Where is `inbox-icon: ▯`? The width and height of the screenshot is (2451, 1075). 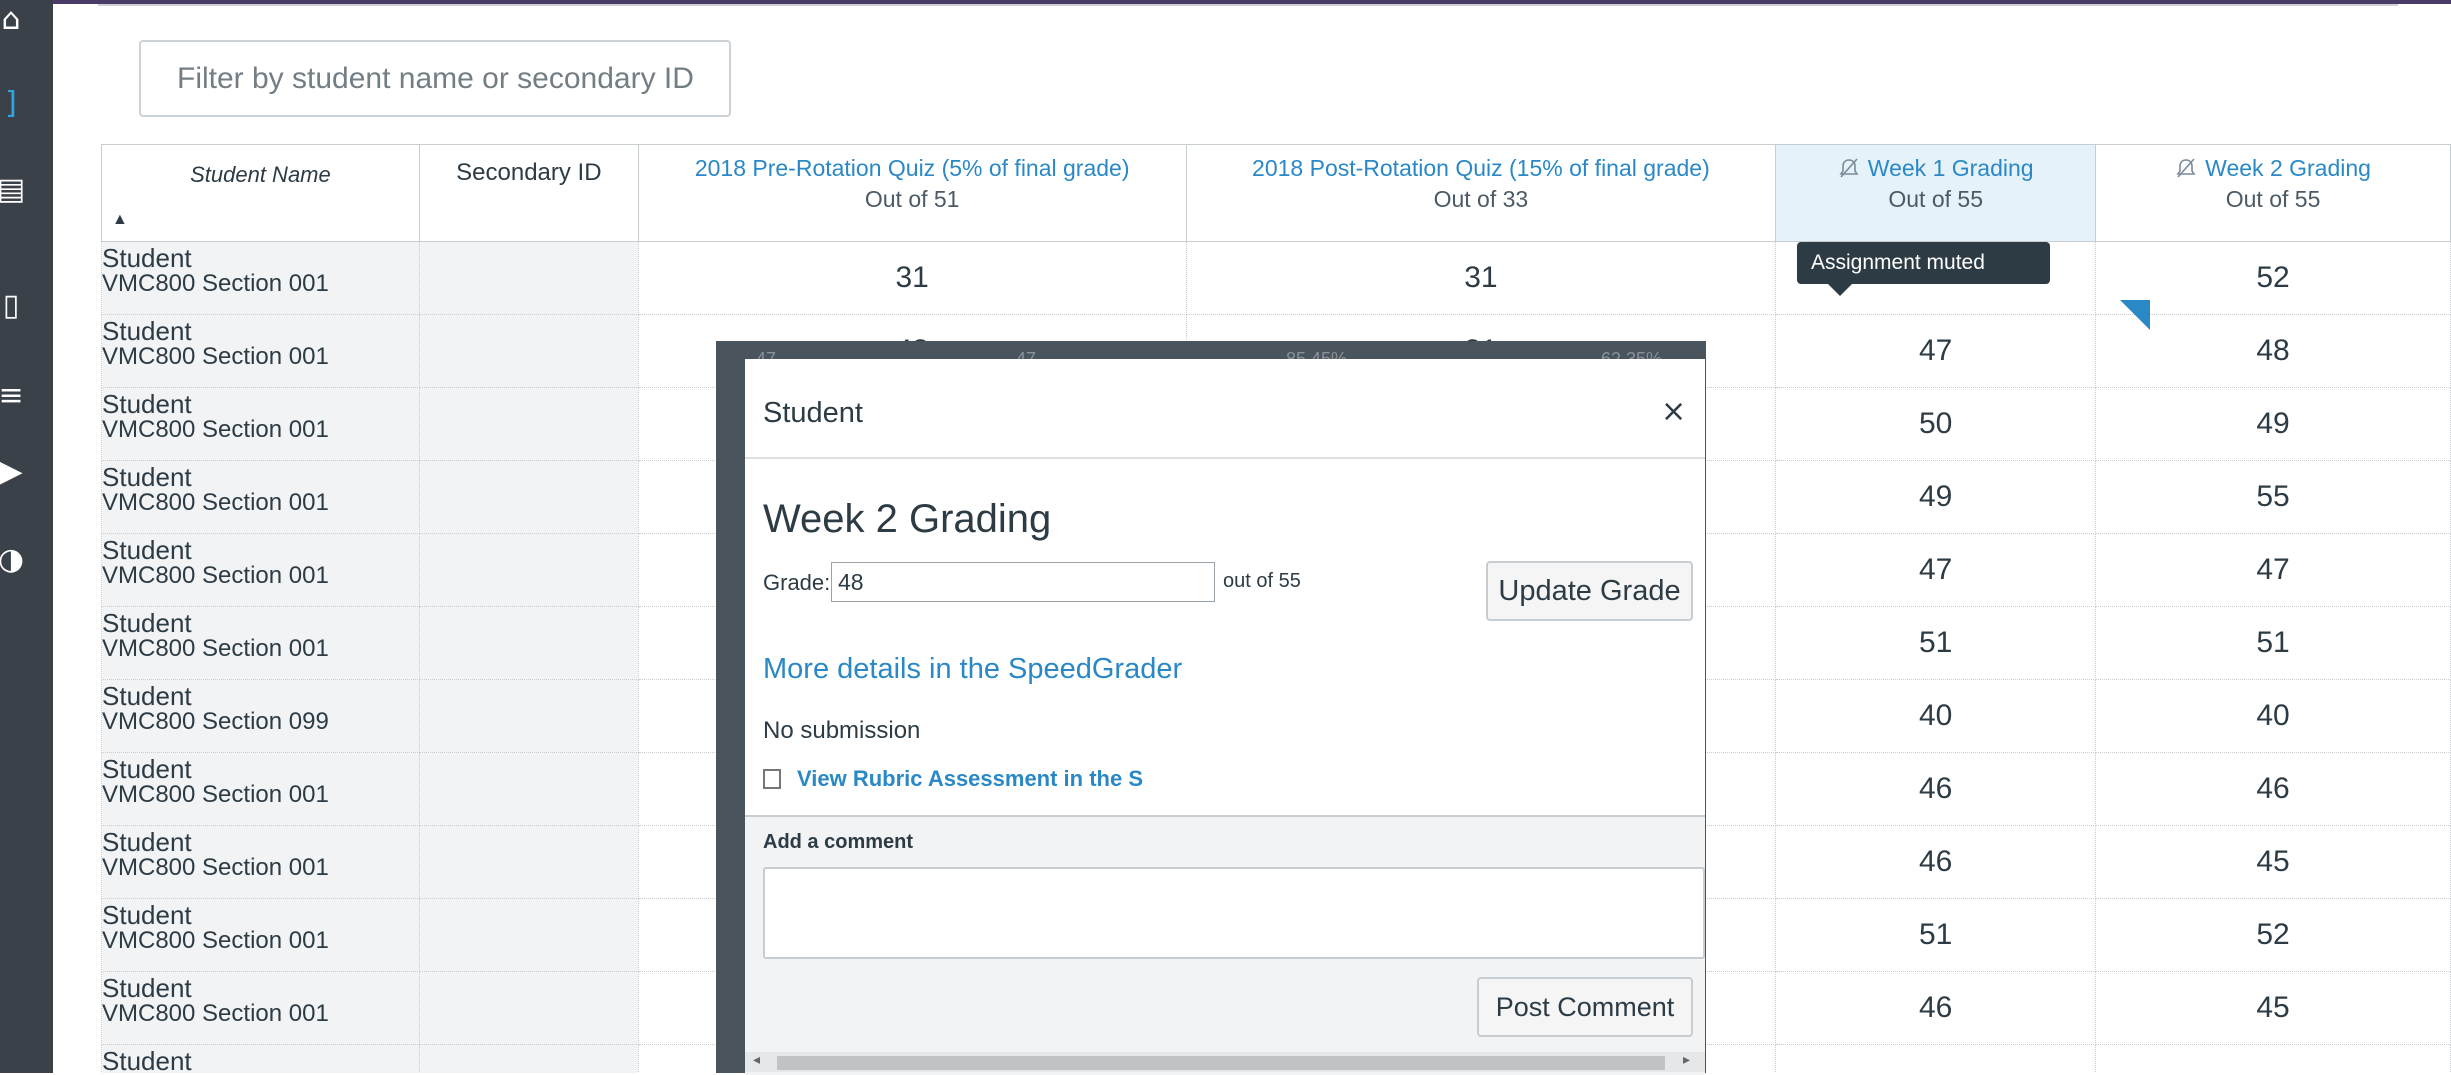
inbox-icon: ▯ is located at coordinates (11, 306).